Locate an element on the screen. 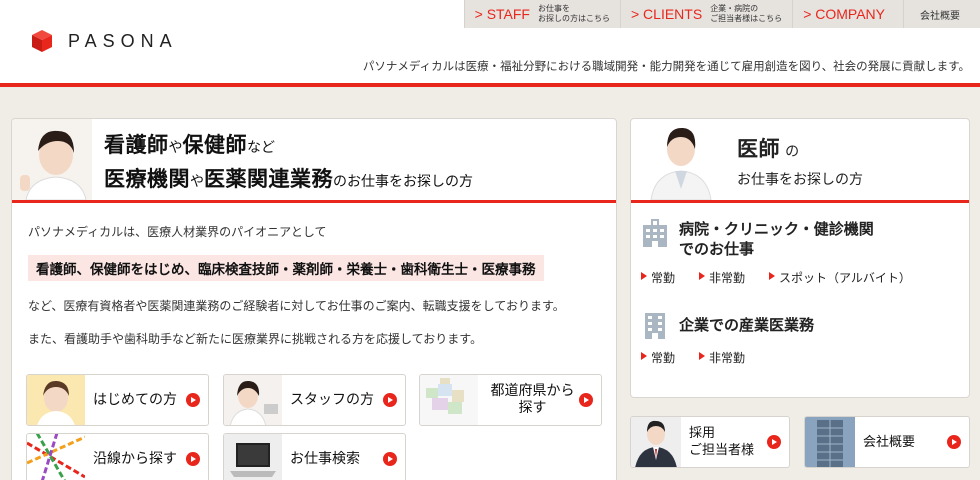  company-overview-button: 会社概要 is located at coordinates (887, 442).